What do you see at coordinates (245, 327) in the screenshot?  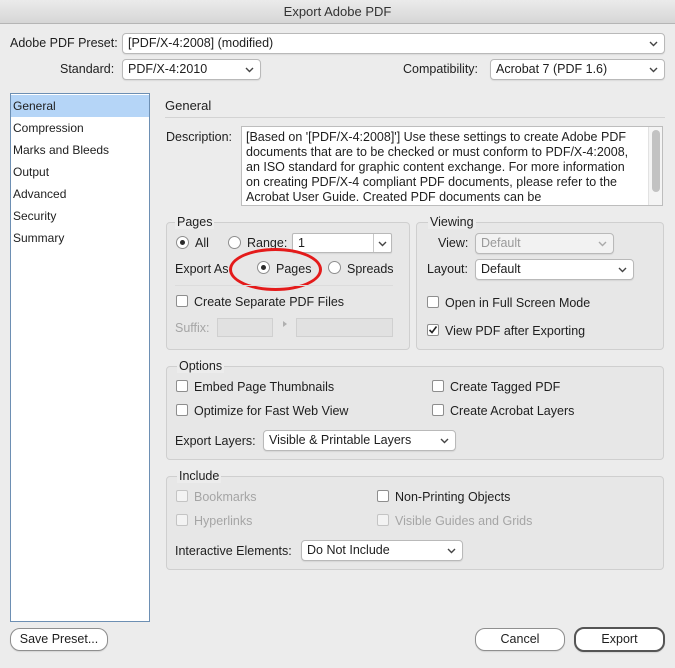 I see `suffix-field` at bounding box center [245, 327].